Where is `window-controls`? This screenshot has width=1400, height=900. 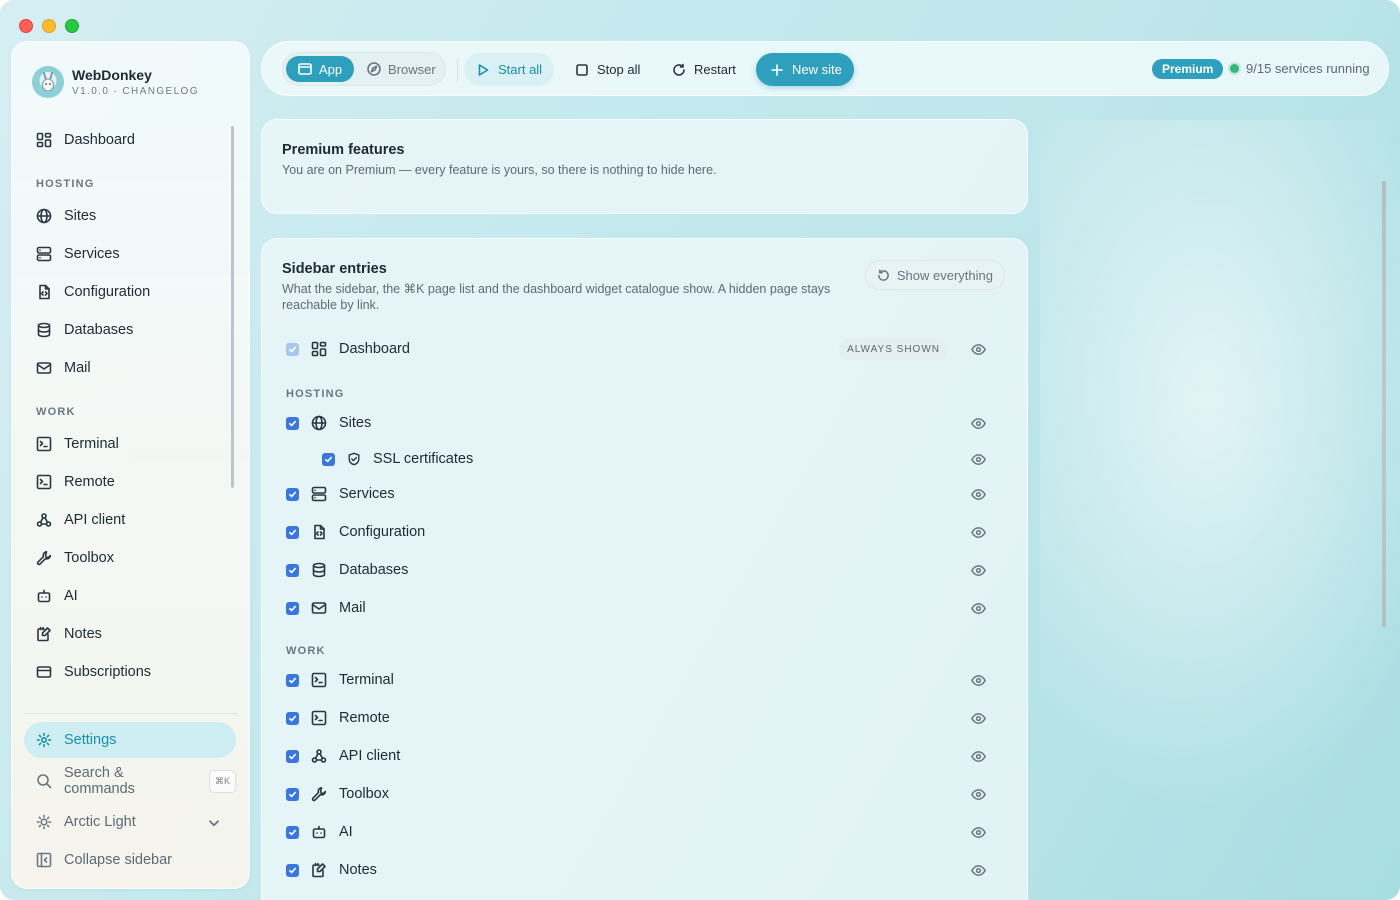 window-controls is located at coordinates (49, 26).